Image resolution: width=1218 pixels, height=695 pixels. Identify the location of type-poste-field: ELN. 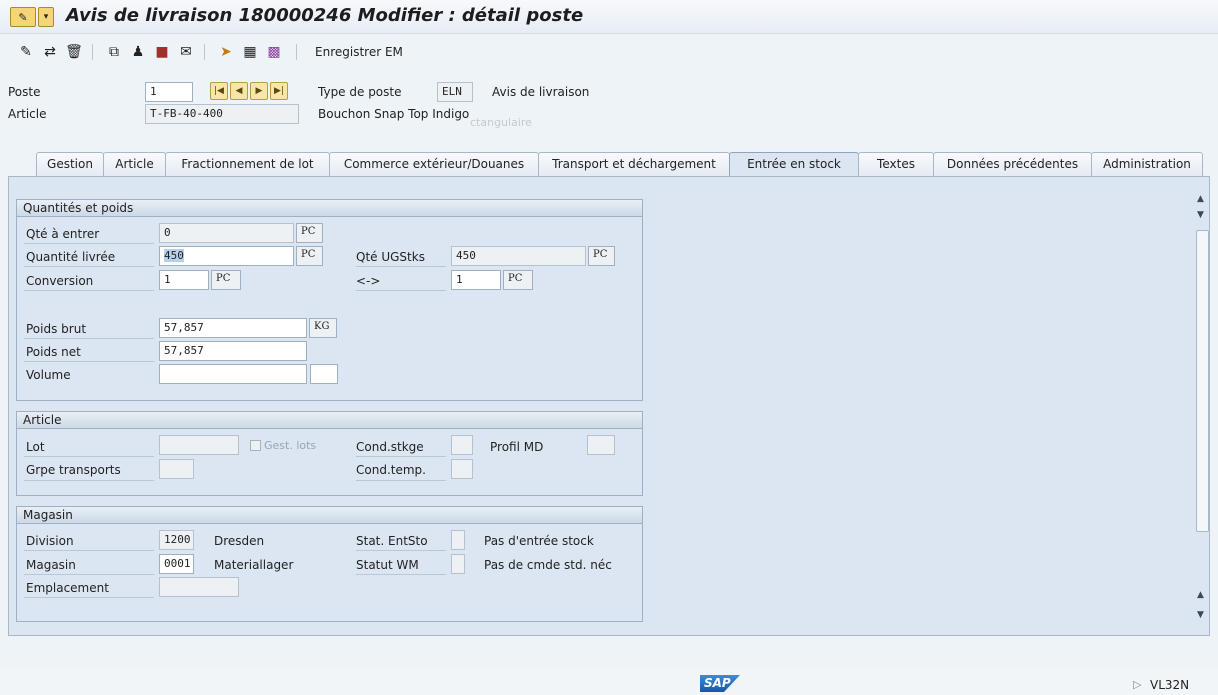
(455, 92).